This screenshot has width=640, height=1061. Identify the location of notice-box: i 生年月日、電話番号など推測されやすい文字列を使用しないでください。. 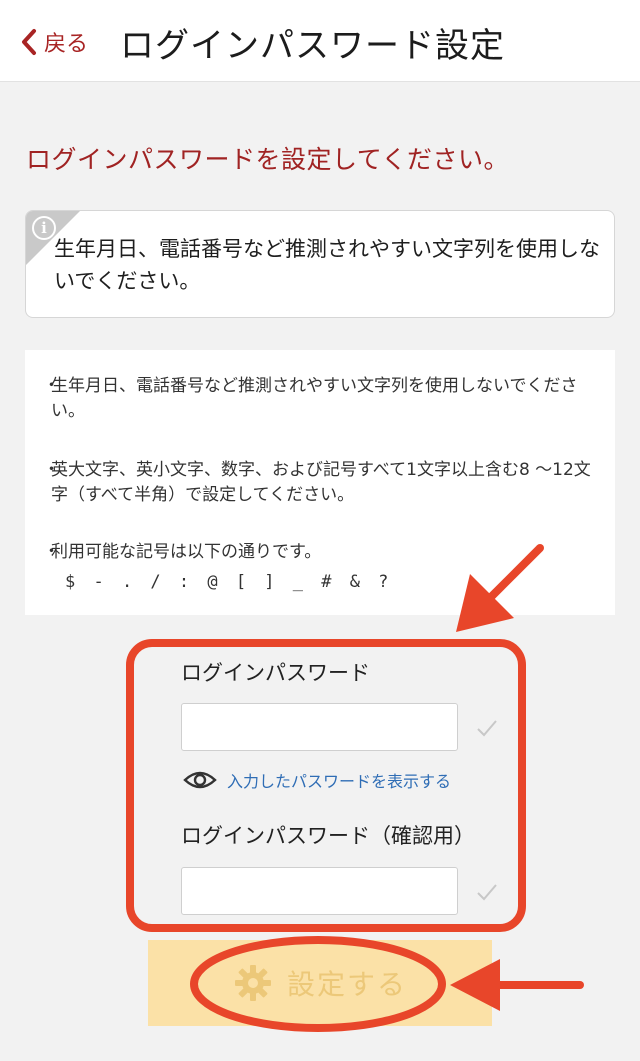
(320, 264).